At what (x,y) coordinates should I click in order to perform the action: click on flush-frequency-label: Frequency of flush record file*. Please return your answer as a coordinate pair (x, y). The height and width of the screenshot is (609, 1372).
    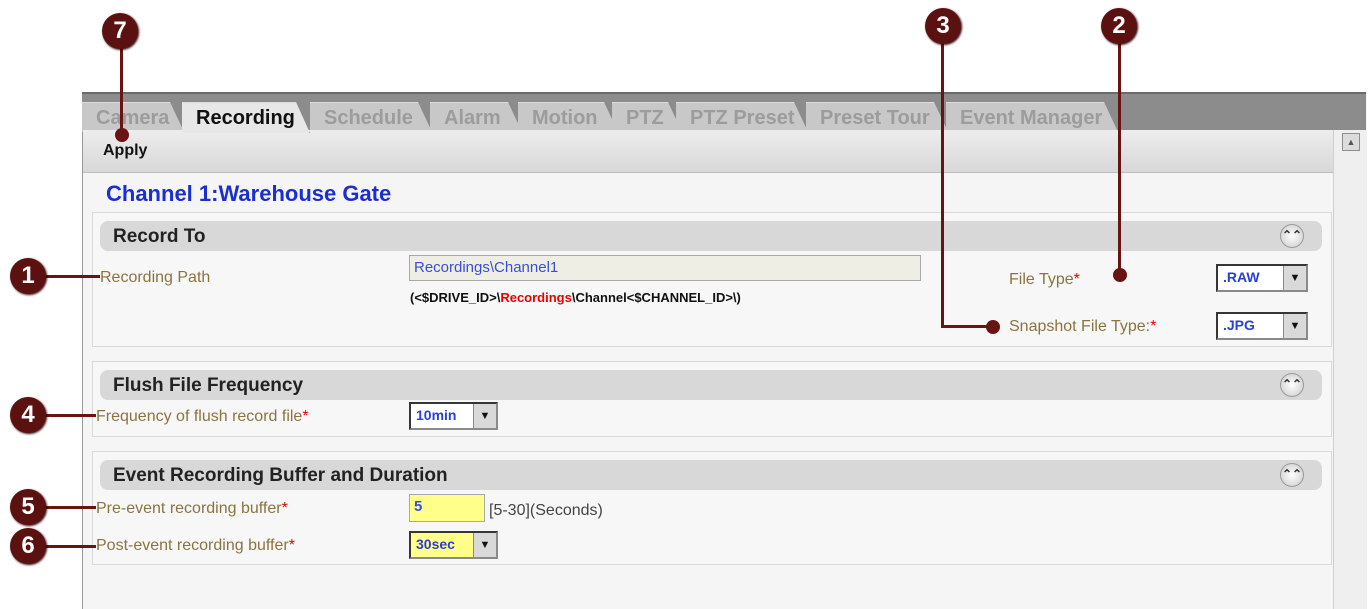
    Looking at the image, I should click on (202, 416).